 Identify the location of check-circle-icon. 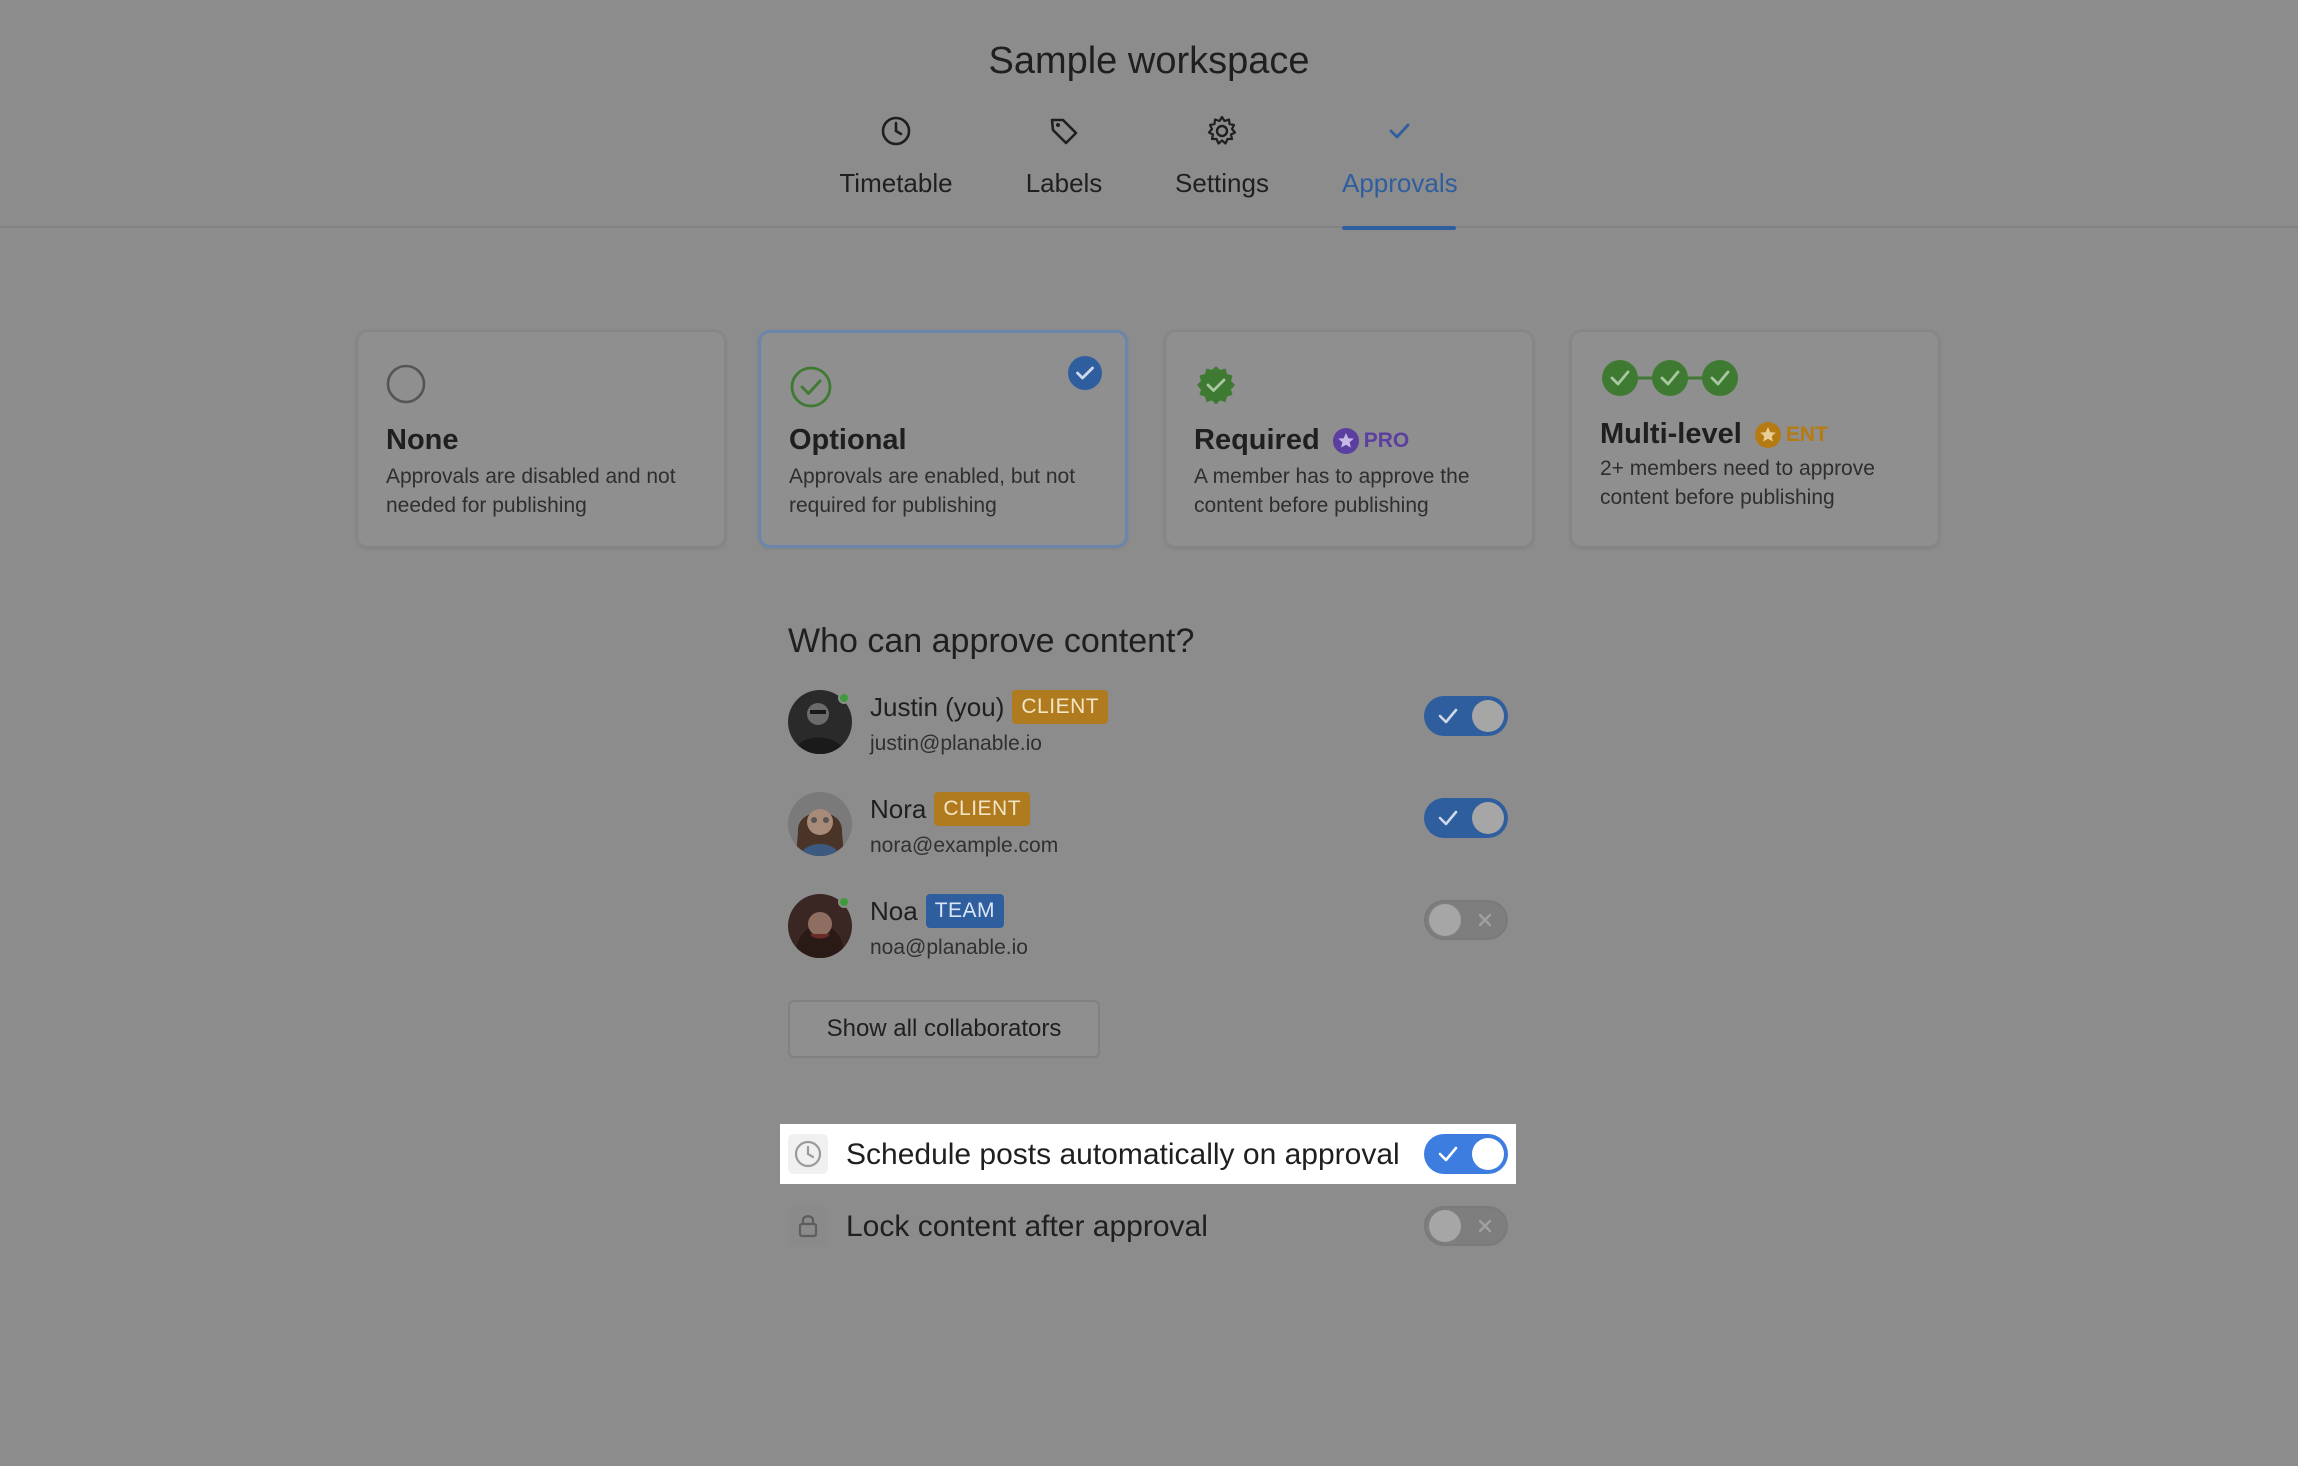
(811, 387).